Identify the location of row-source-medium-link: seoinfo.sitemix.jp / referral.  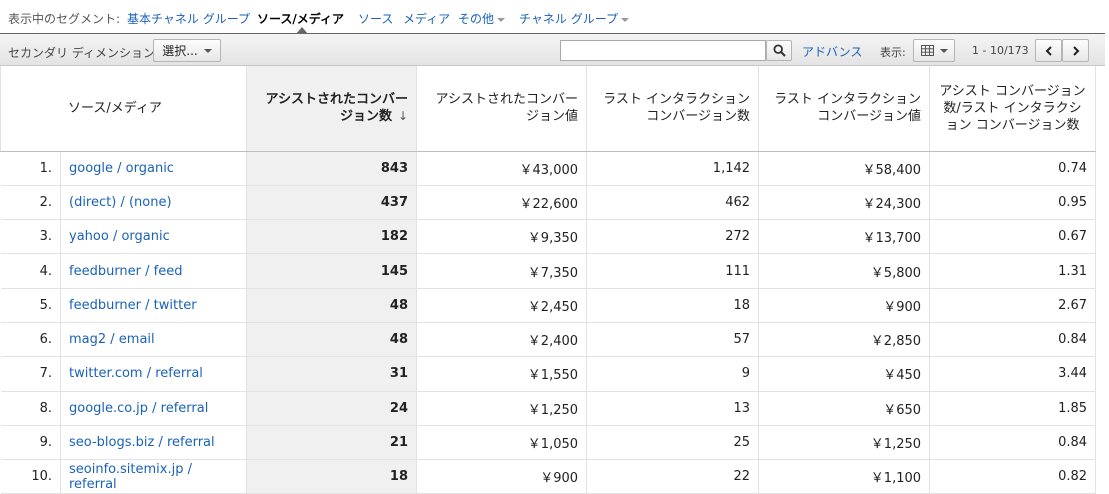
(130, 477).